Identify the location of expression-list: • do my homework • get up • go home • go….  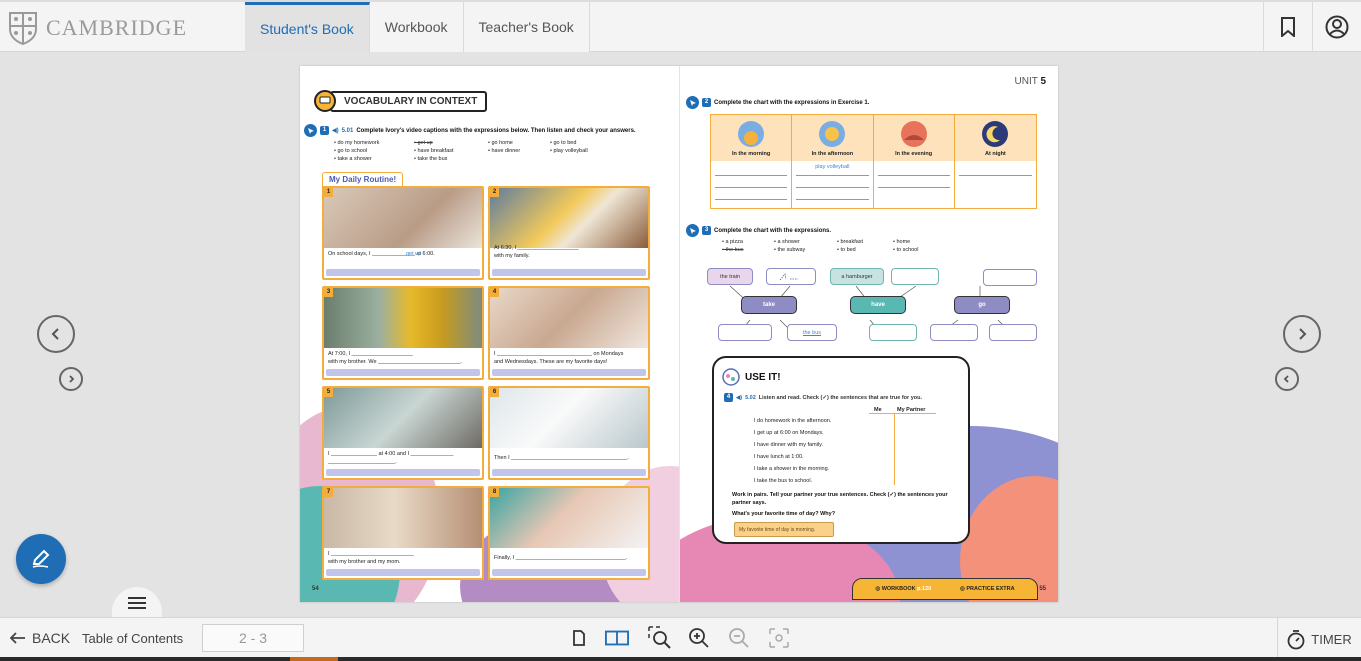
(472, 151).